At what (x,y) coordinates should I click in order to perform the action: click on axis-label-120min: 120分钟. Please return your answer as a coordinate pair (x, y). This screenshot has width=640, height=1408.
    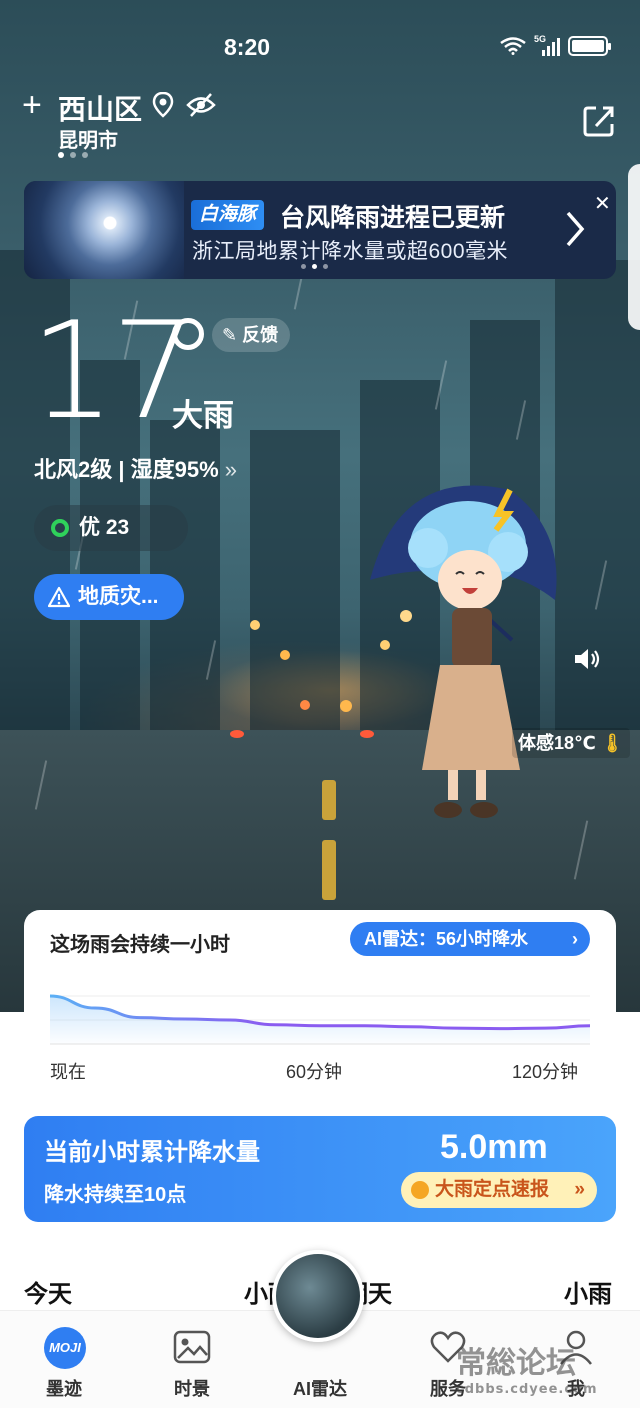
    Looking at the image, I should click on (545, 1072).